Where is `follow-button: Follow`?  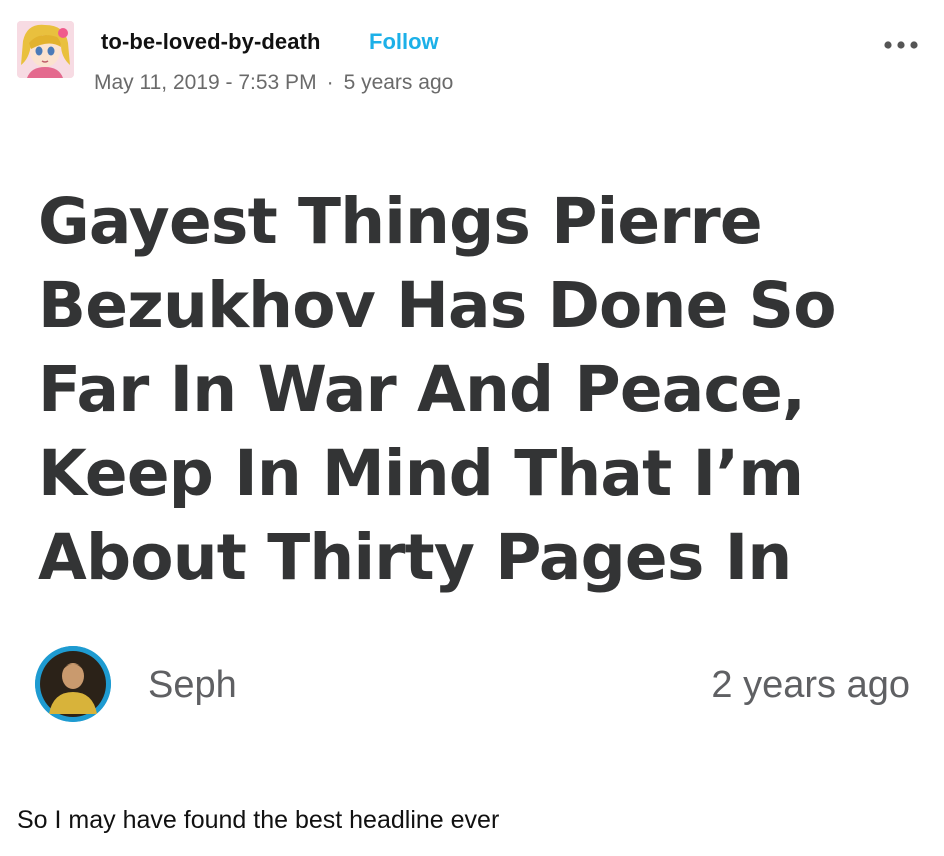
follow-button: Follow is located at coordinates (404, 42).